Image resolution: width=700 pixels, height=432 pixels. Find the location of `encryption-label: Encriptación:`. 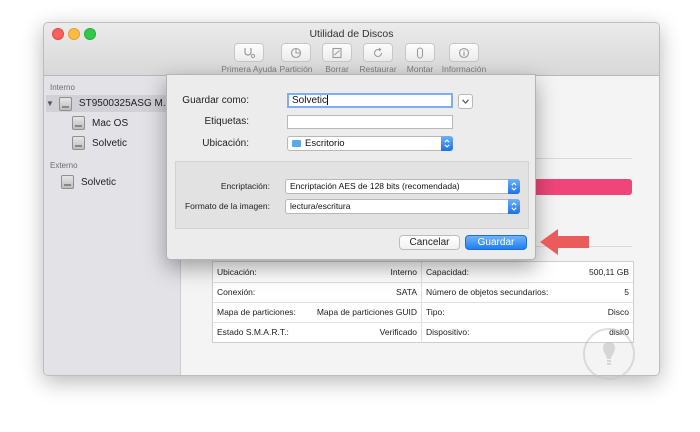

encryption-label: Encriptación: is located at coordinates (245, 186).